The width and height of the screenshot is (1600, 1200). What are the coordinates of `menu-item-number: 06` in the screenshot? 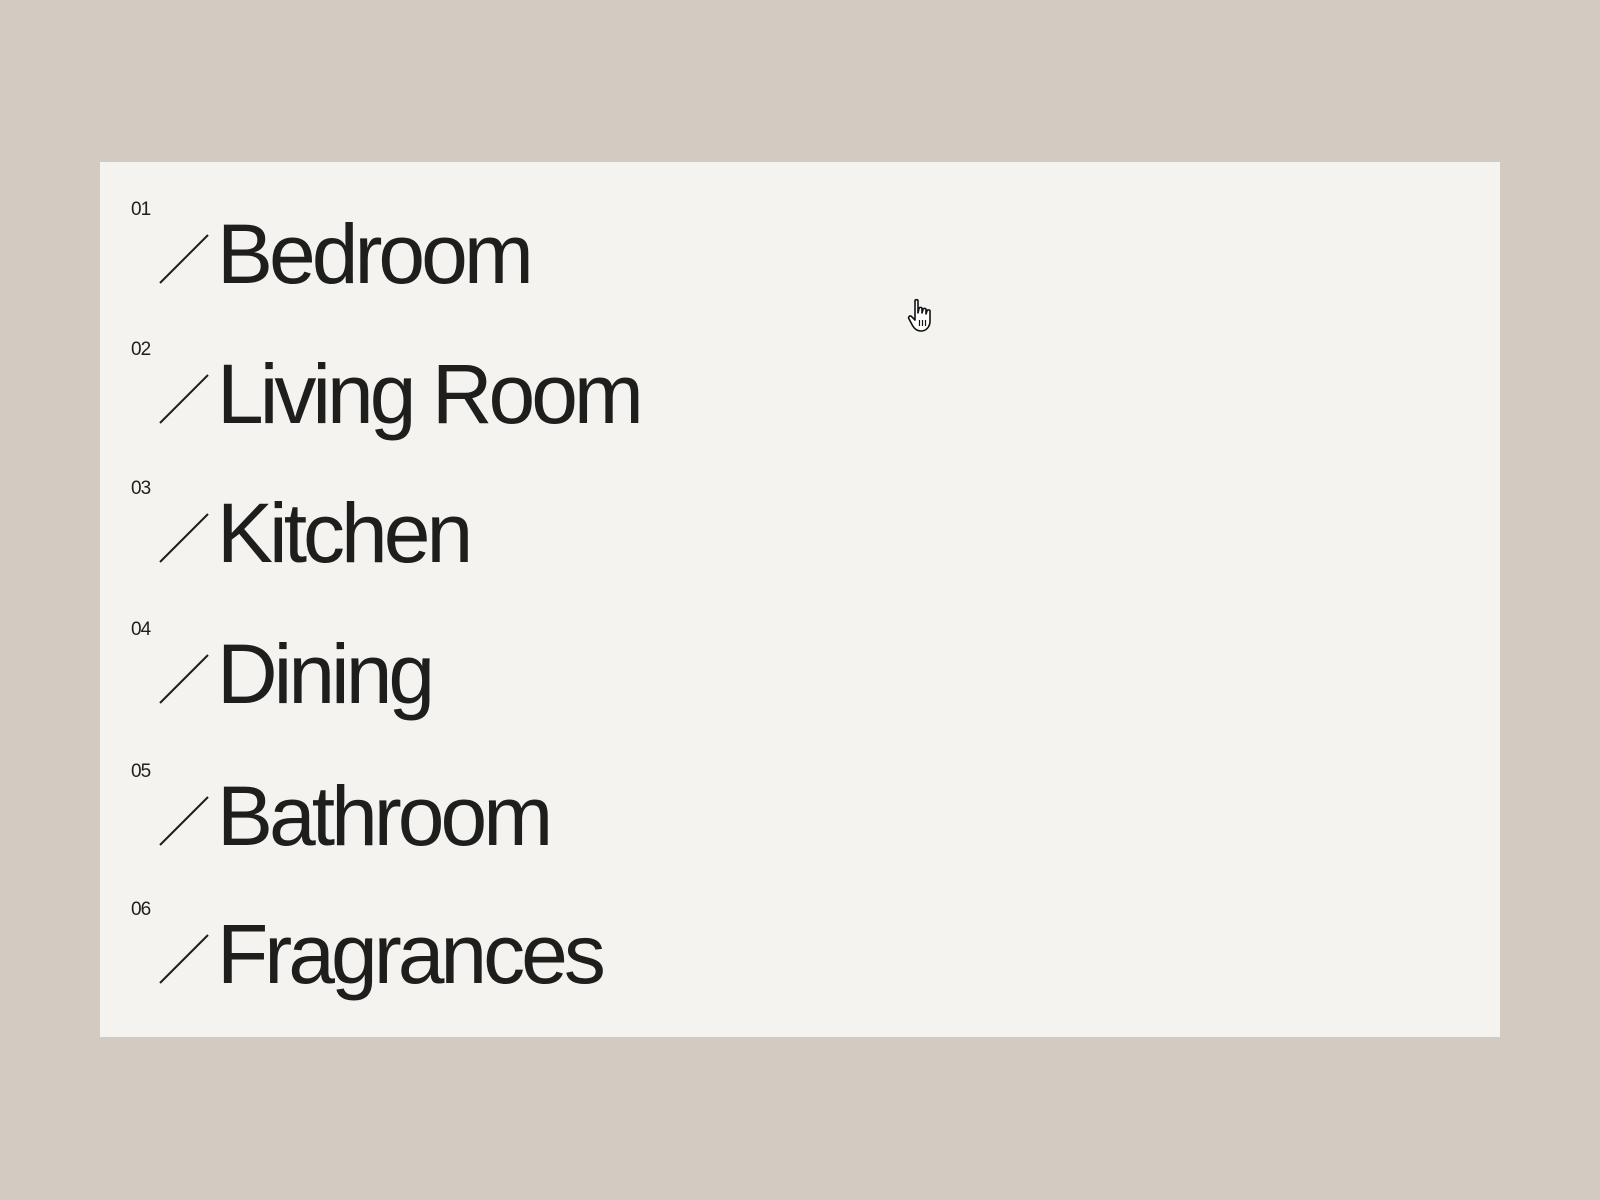 It's located at (141, 909).